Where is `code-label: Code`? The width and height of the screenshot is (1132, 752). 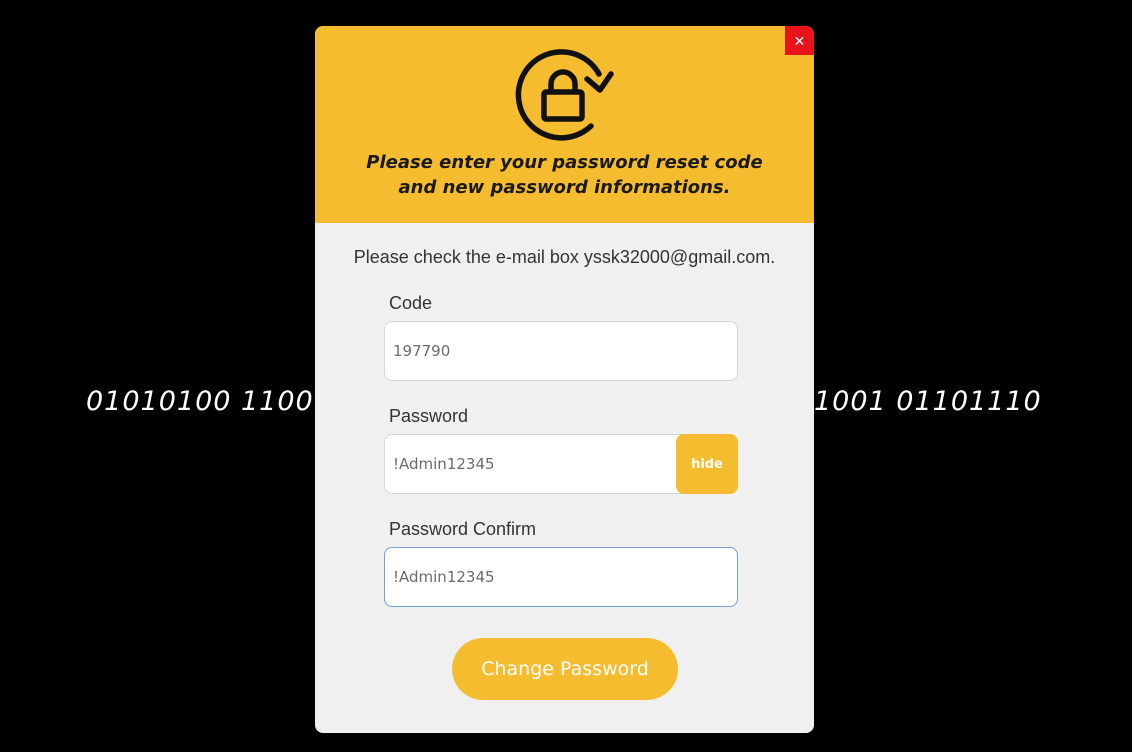
code-label: Code is located at coordinates (411, 303).